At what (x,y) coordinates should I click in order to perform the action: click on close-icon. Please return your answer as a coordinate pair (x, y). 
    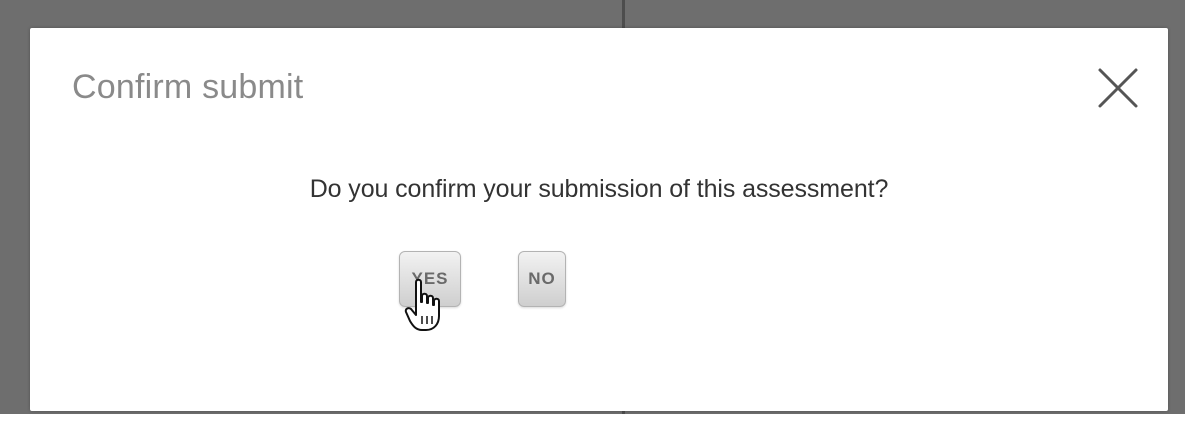
    Looking at the image, I should click on (1118, 88).